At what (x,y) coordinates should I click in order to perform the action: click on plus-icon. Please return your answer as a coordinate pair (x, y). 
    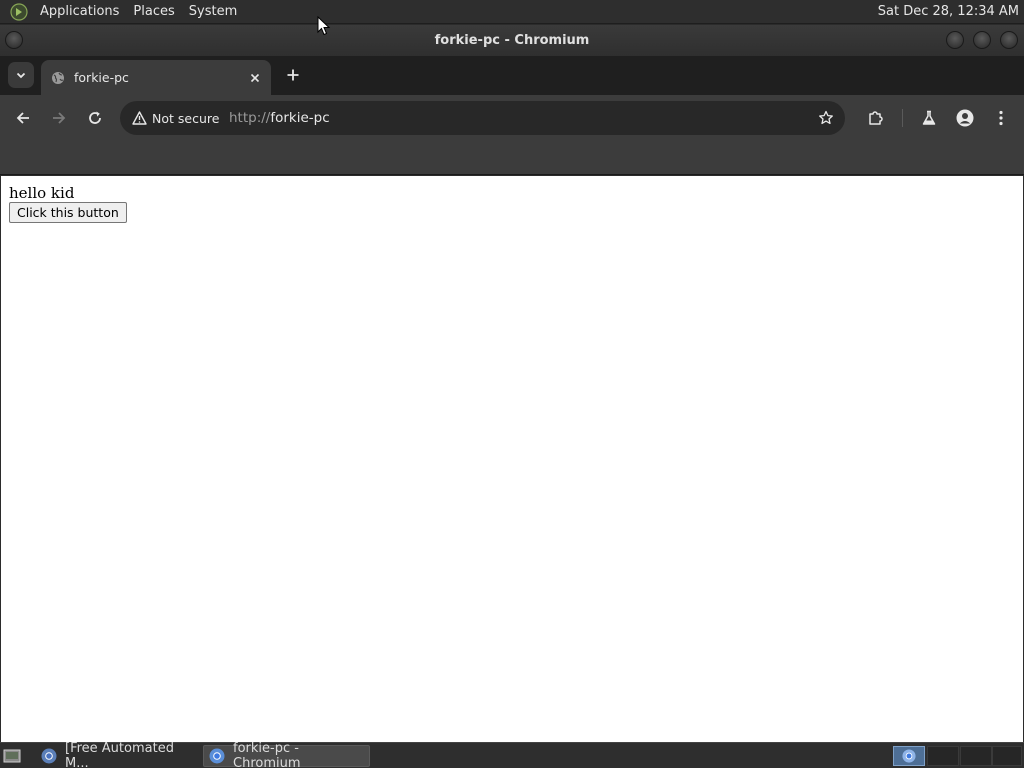
    Looking at the image, I should click on (293, 75).